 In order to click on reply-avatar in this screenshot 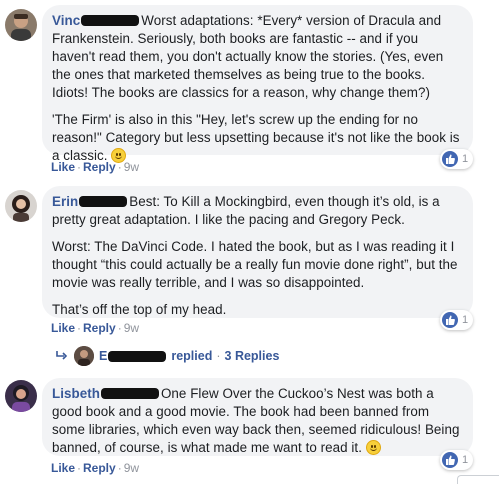, I will do `click(84, 356)`.